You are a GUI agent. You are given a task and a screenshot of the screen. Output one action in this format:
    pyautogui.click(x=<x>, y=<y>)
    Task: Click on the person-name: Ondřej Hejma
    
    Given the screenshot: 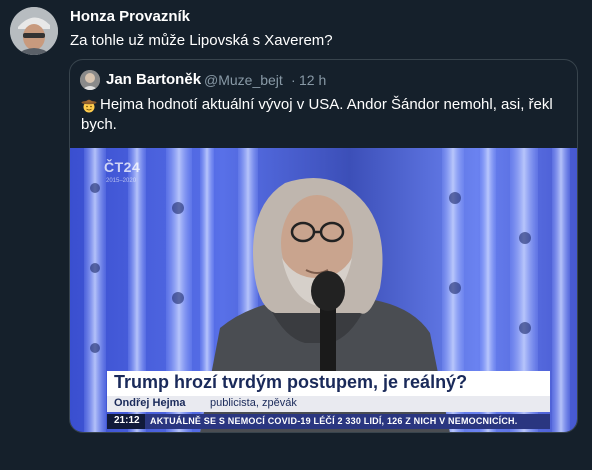 What is the action you would take?
    pyautogui.click(x=150, y=403)
    